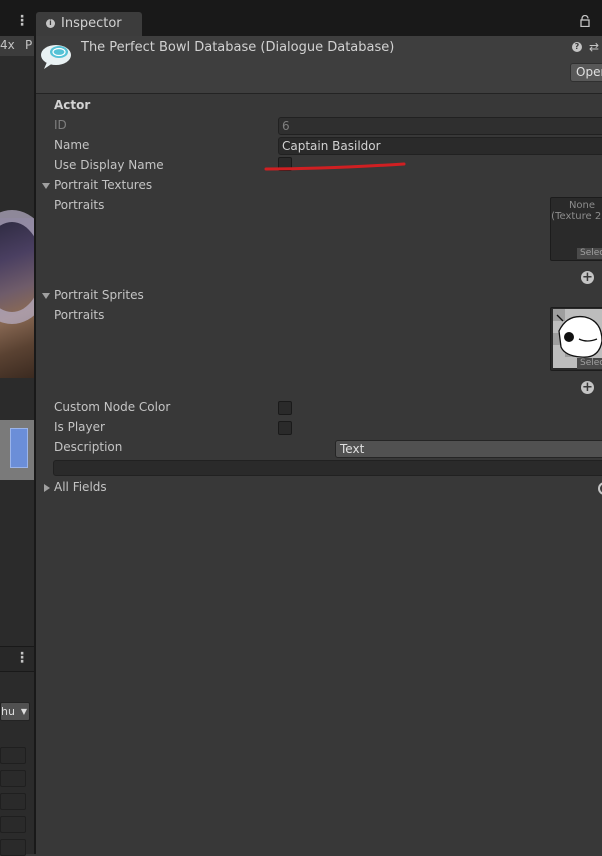 Image resolution: width=602 pixels, height=856 pixels. Describe the element at coordinates (72, 105) in the screenshot. I see `actor-section-title: Actor` at that location.